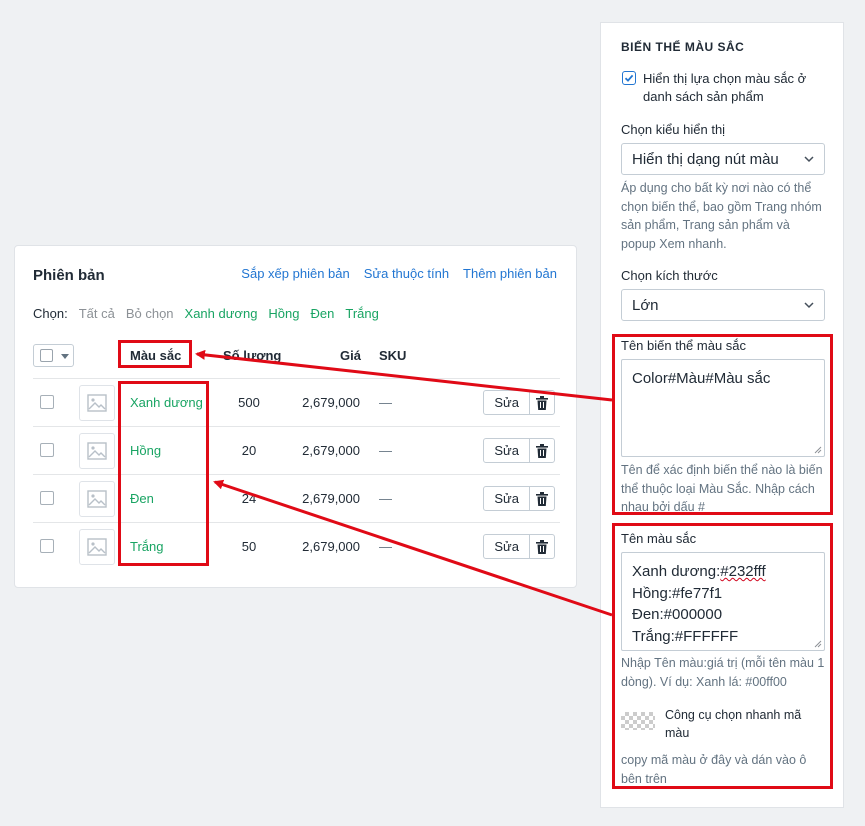  I want to click on filter-color-white: Trắng, so click(361, 313).